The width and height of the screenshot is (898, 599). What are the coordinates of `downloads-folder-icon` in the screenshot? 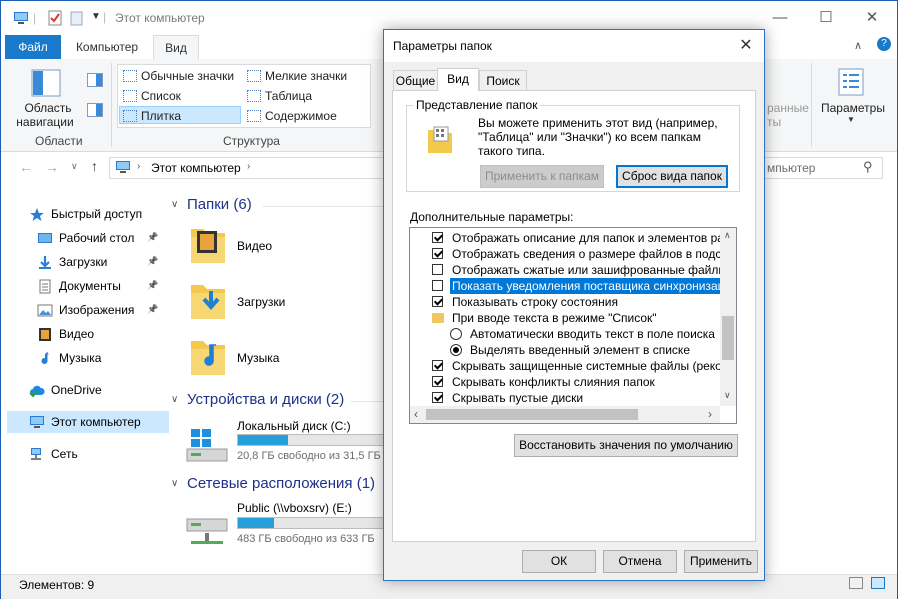 It's located at (209, 301).